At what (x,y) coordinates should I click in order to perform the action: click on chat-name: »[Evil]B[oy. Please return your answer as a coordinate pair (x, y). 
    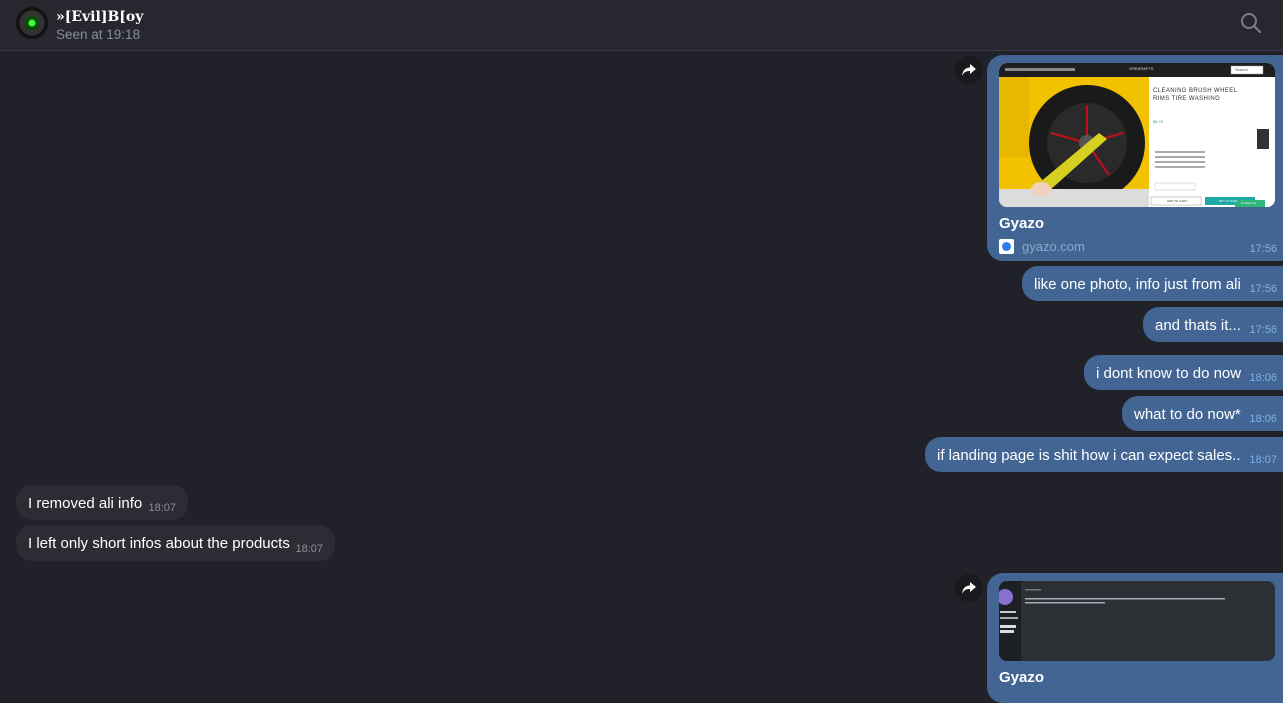
    Looking at the image, I should click on (99, 17).